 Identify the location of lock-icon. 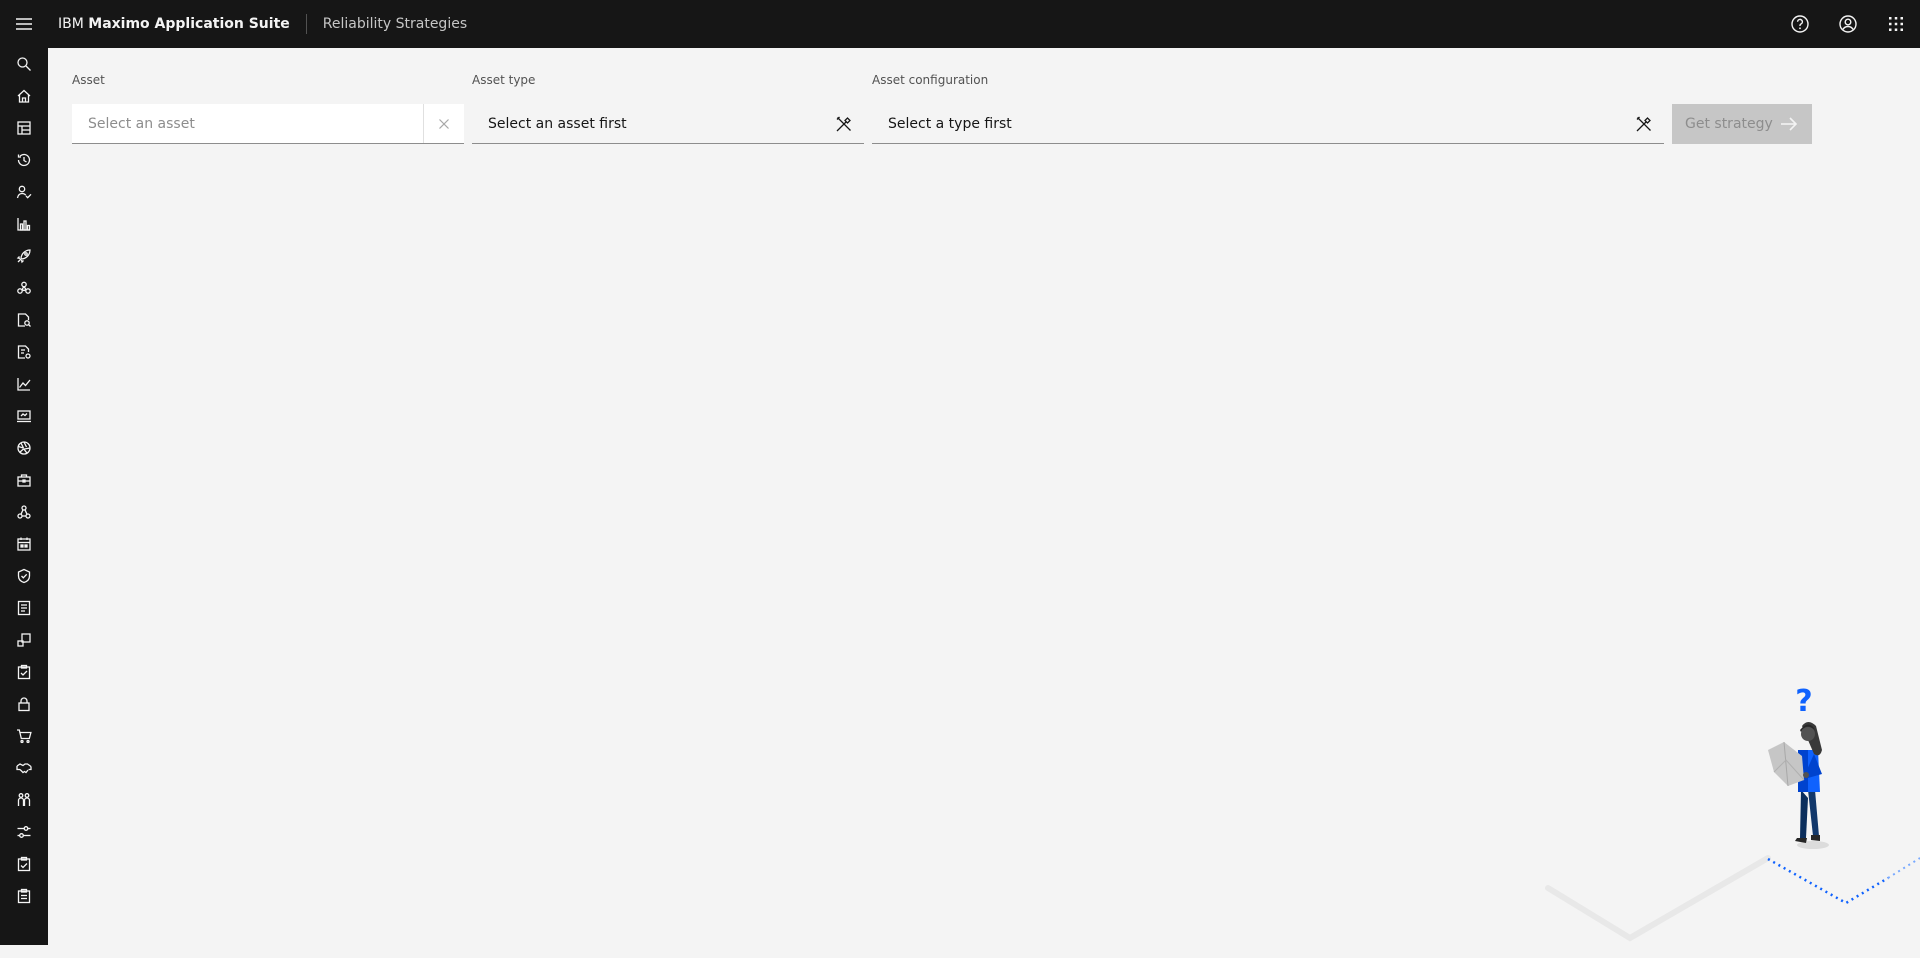
(24, 704).